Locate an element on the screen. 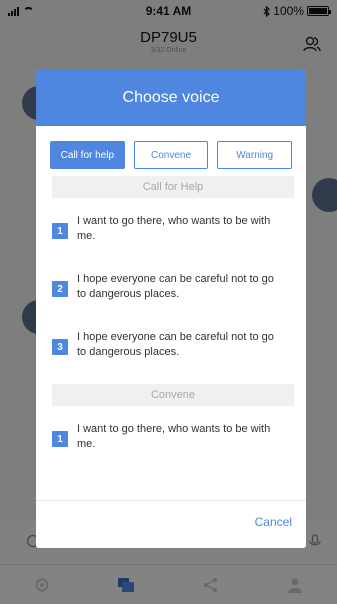 Image resolution: width=337 pixels, height=604 pixels. item-number-badge: 3 is located at coordinates (60, 347).